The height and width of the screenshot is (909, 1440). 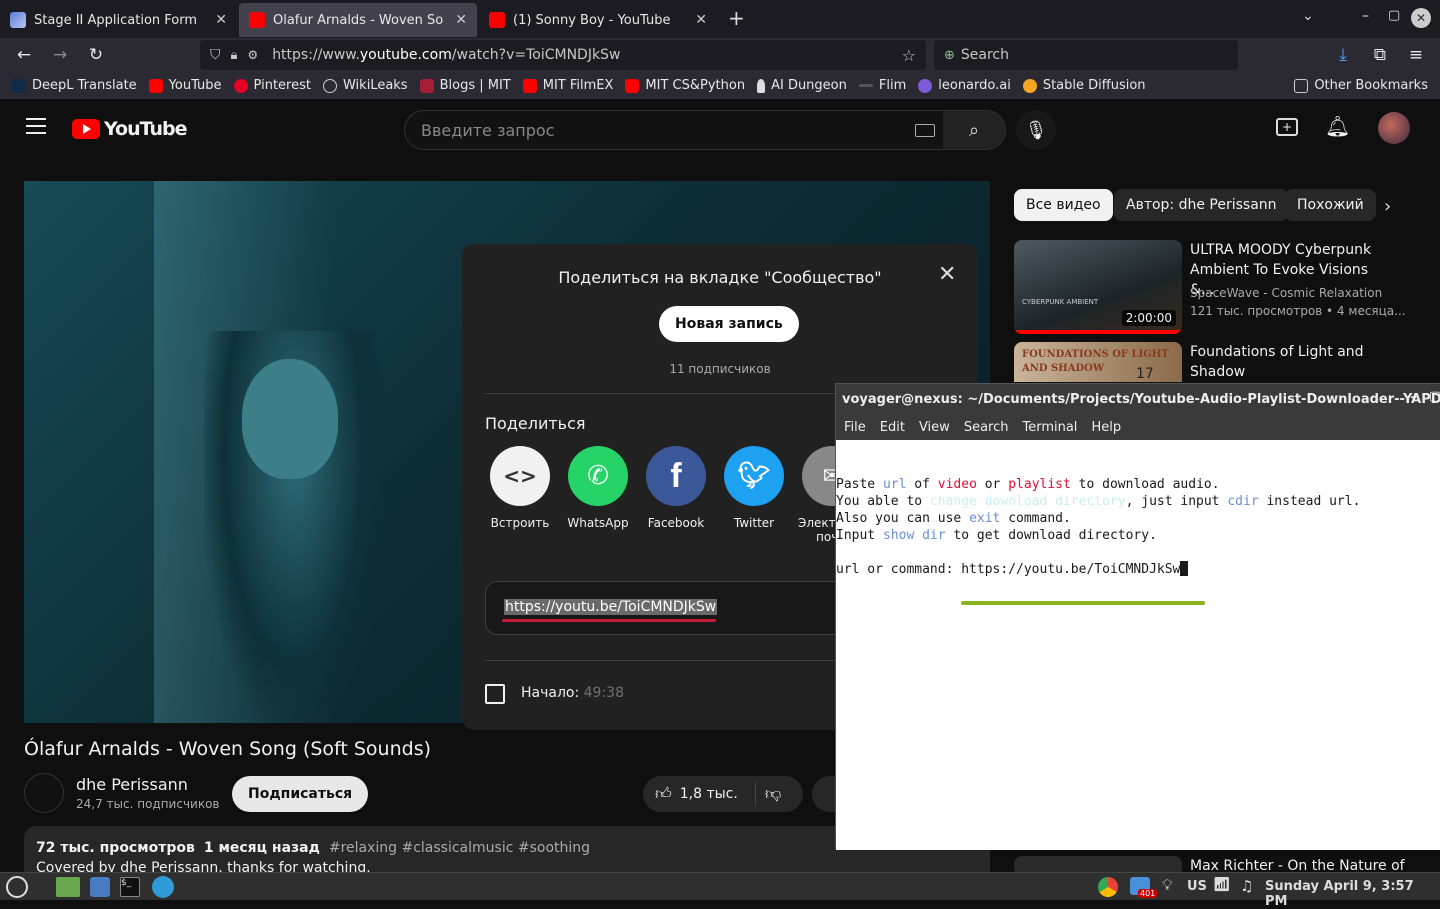 What do you see at coordinates (234, 55) in the screenshot?
I see `lock-icon: 🔒︎` at bounding box center [234, 55].